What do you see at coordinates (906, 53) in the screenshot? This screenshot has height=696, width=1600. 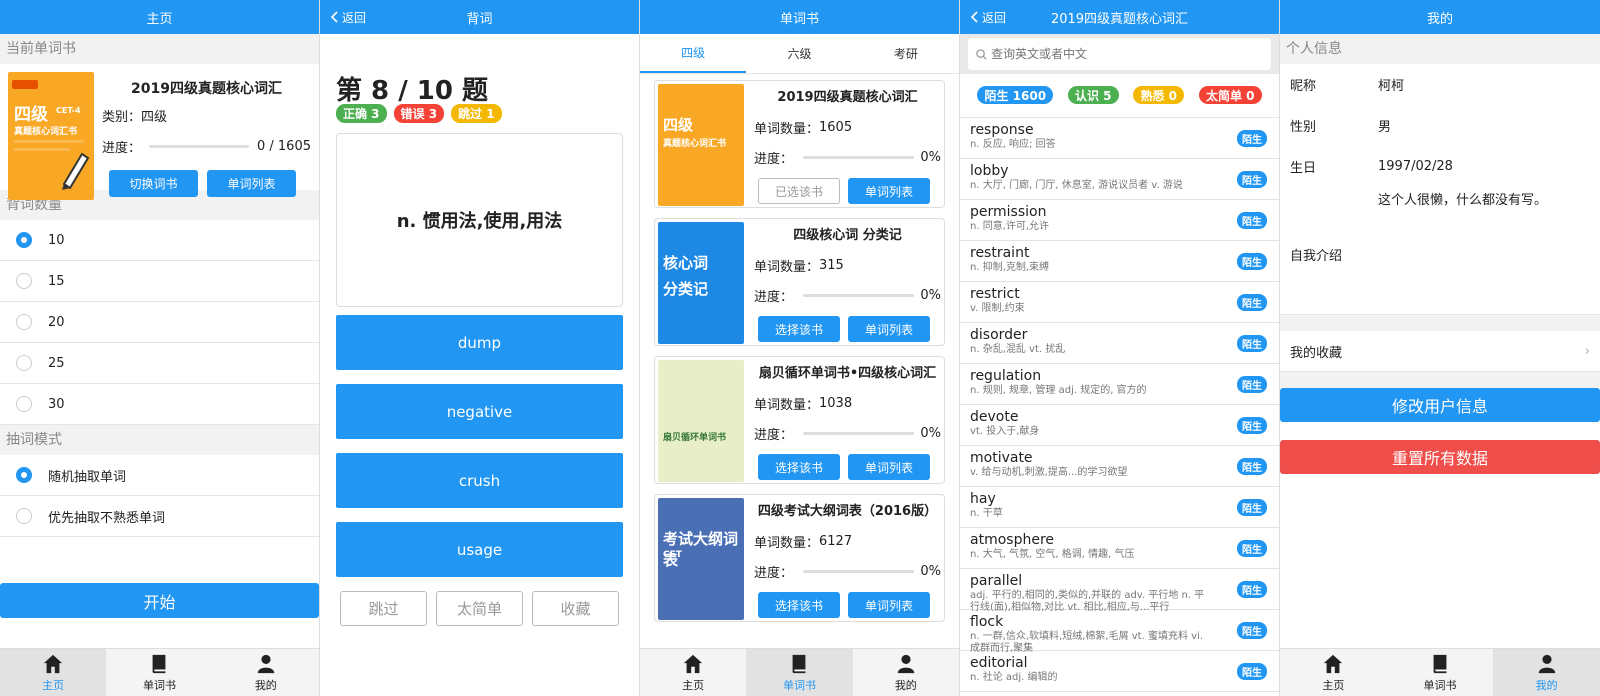 I see `book-tab: 考研` at bounding box center [906, 53].